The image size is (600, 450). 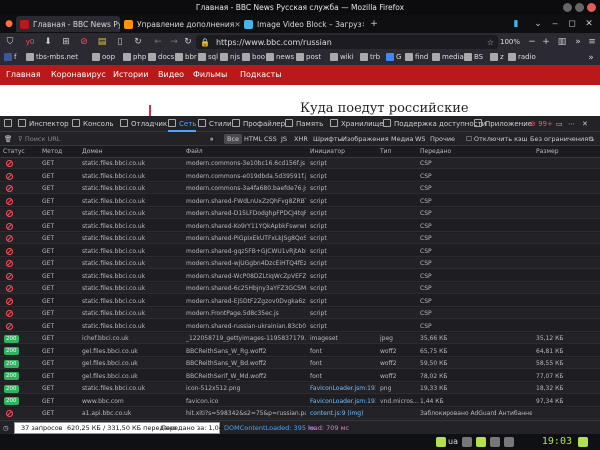 What do you see at coordinates (66, 42) in the screenshot?
I see `grid-icon: ⊞` at bounding box center [66, 42].